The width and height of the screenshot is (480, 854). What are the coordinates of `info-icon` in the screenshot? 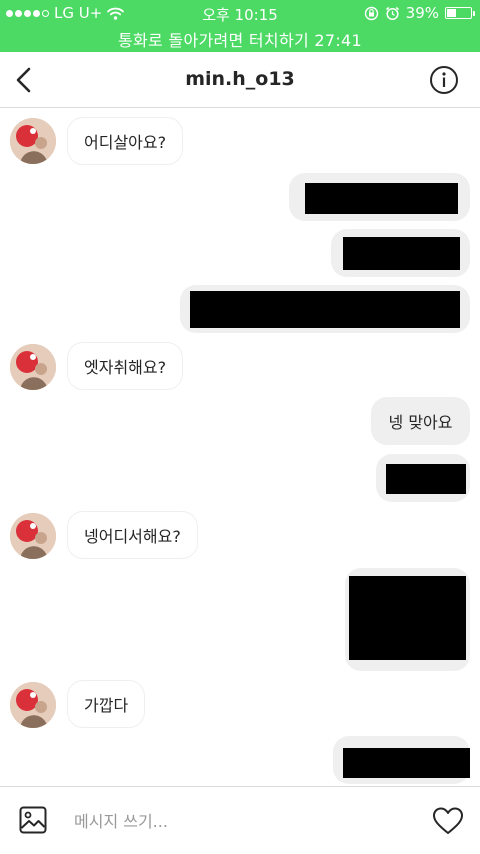 It's located at (444, 80).